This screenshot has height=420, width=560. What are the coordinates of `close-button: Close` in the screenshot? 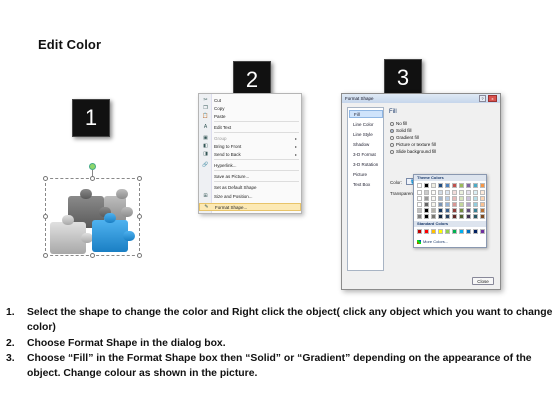 It's located at (483, 281).